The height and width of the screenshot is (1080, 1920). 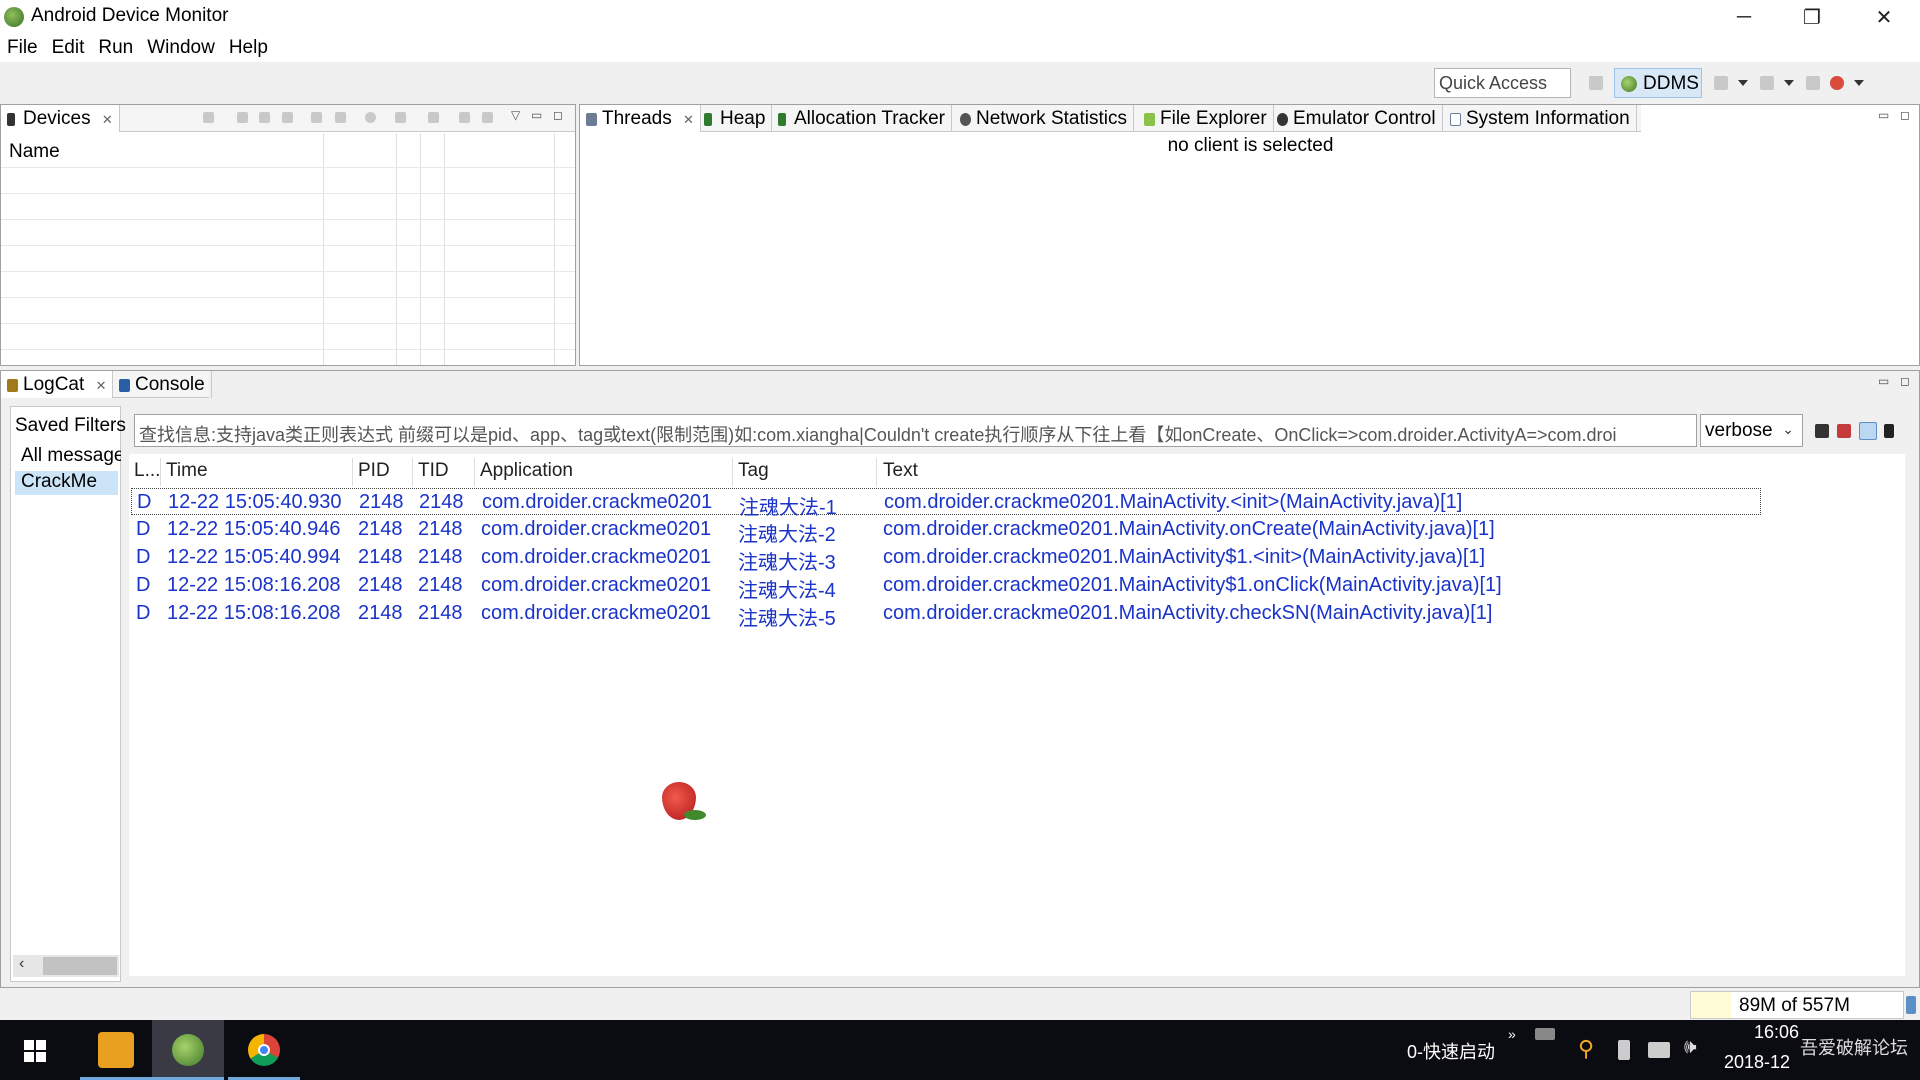 I want to click on menu-help: Help, so click(x=248, y=48).